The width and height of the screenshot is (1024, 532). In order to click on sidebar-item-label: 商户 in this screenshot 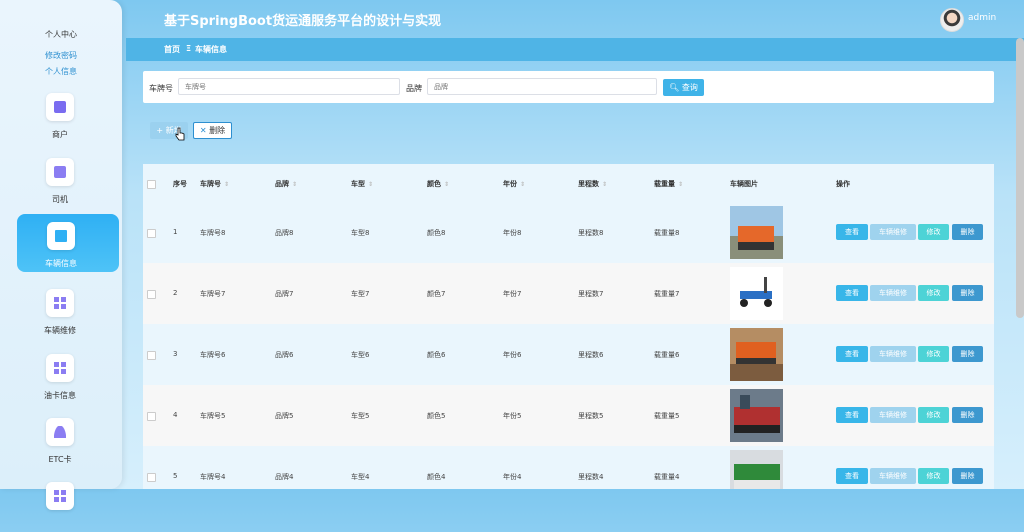, I will do `click(60, 134)`.